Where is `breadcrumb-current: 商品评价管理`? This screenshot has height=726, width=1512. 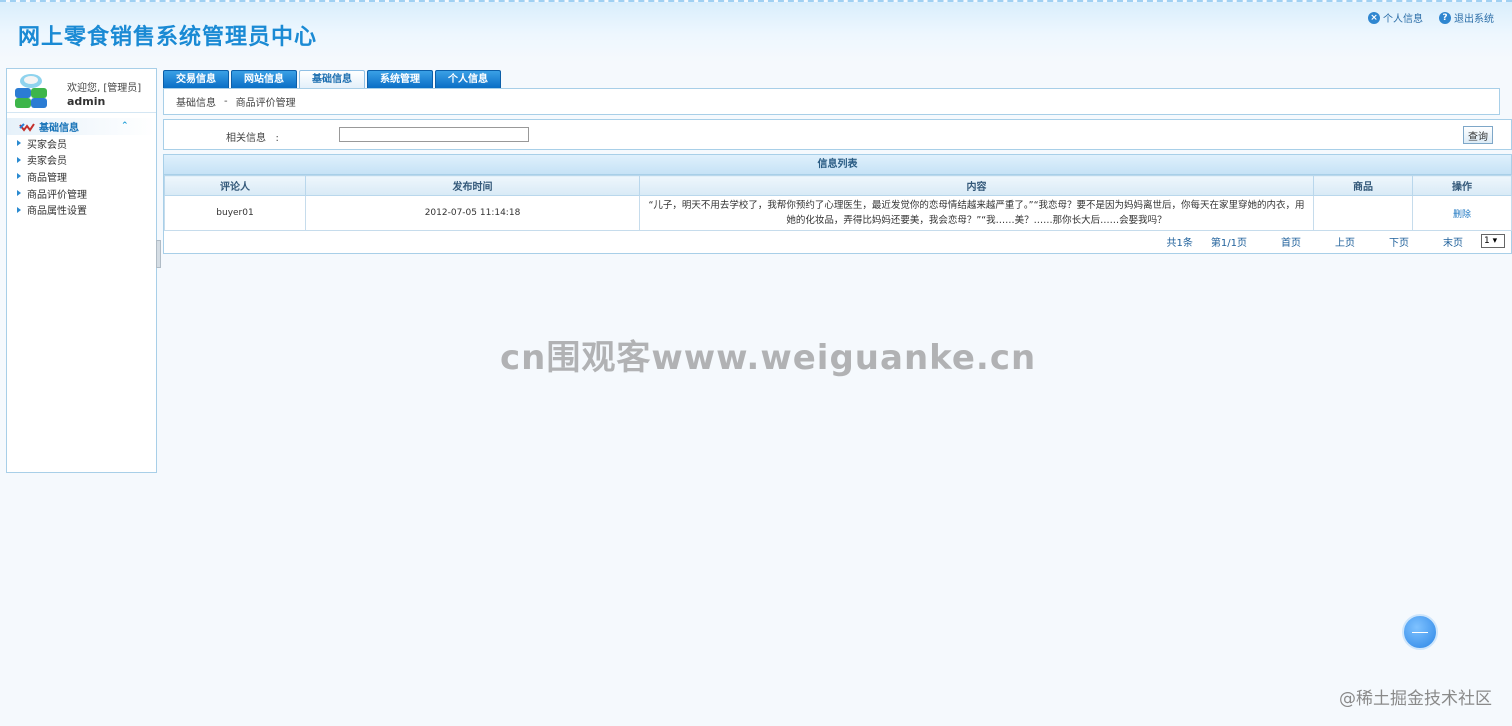 breadcrumb-current: 商品评价管理 is located at coordinates (265, 103).